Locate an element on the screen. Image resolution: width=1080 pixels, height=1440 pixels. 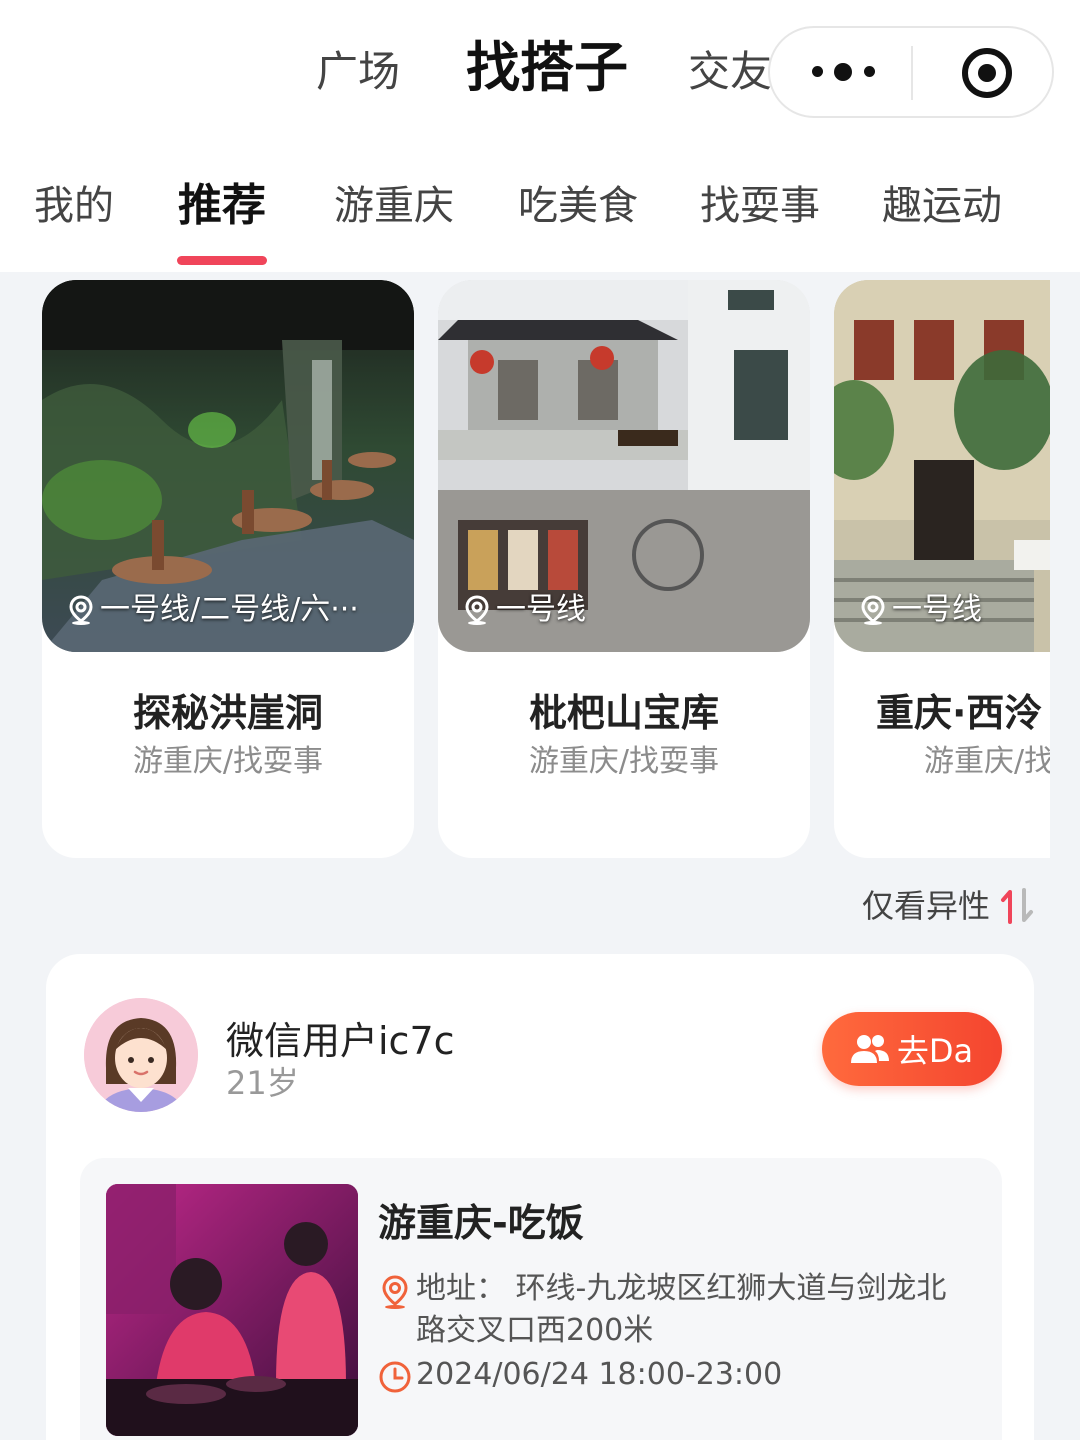
activity-address: 地址： 环线-九龙坡区红狮大道与剑龙北路交叉口西200米 is located at coordinates (677, 1310).